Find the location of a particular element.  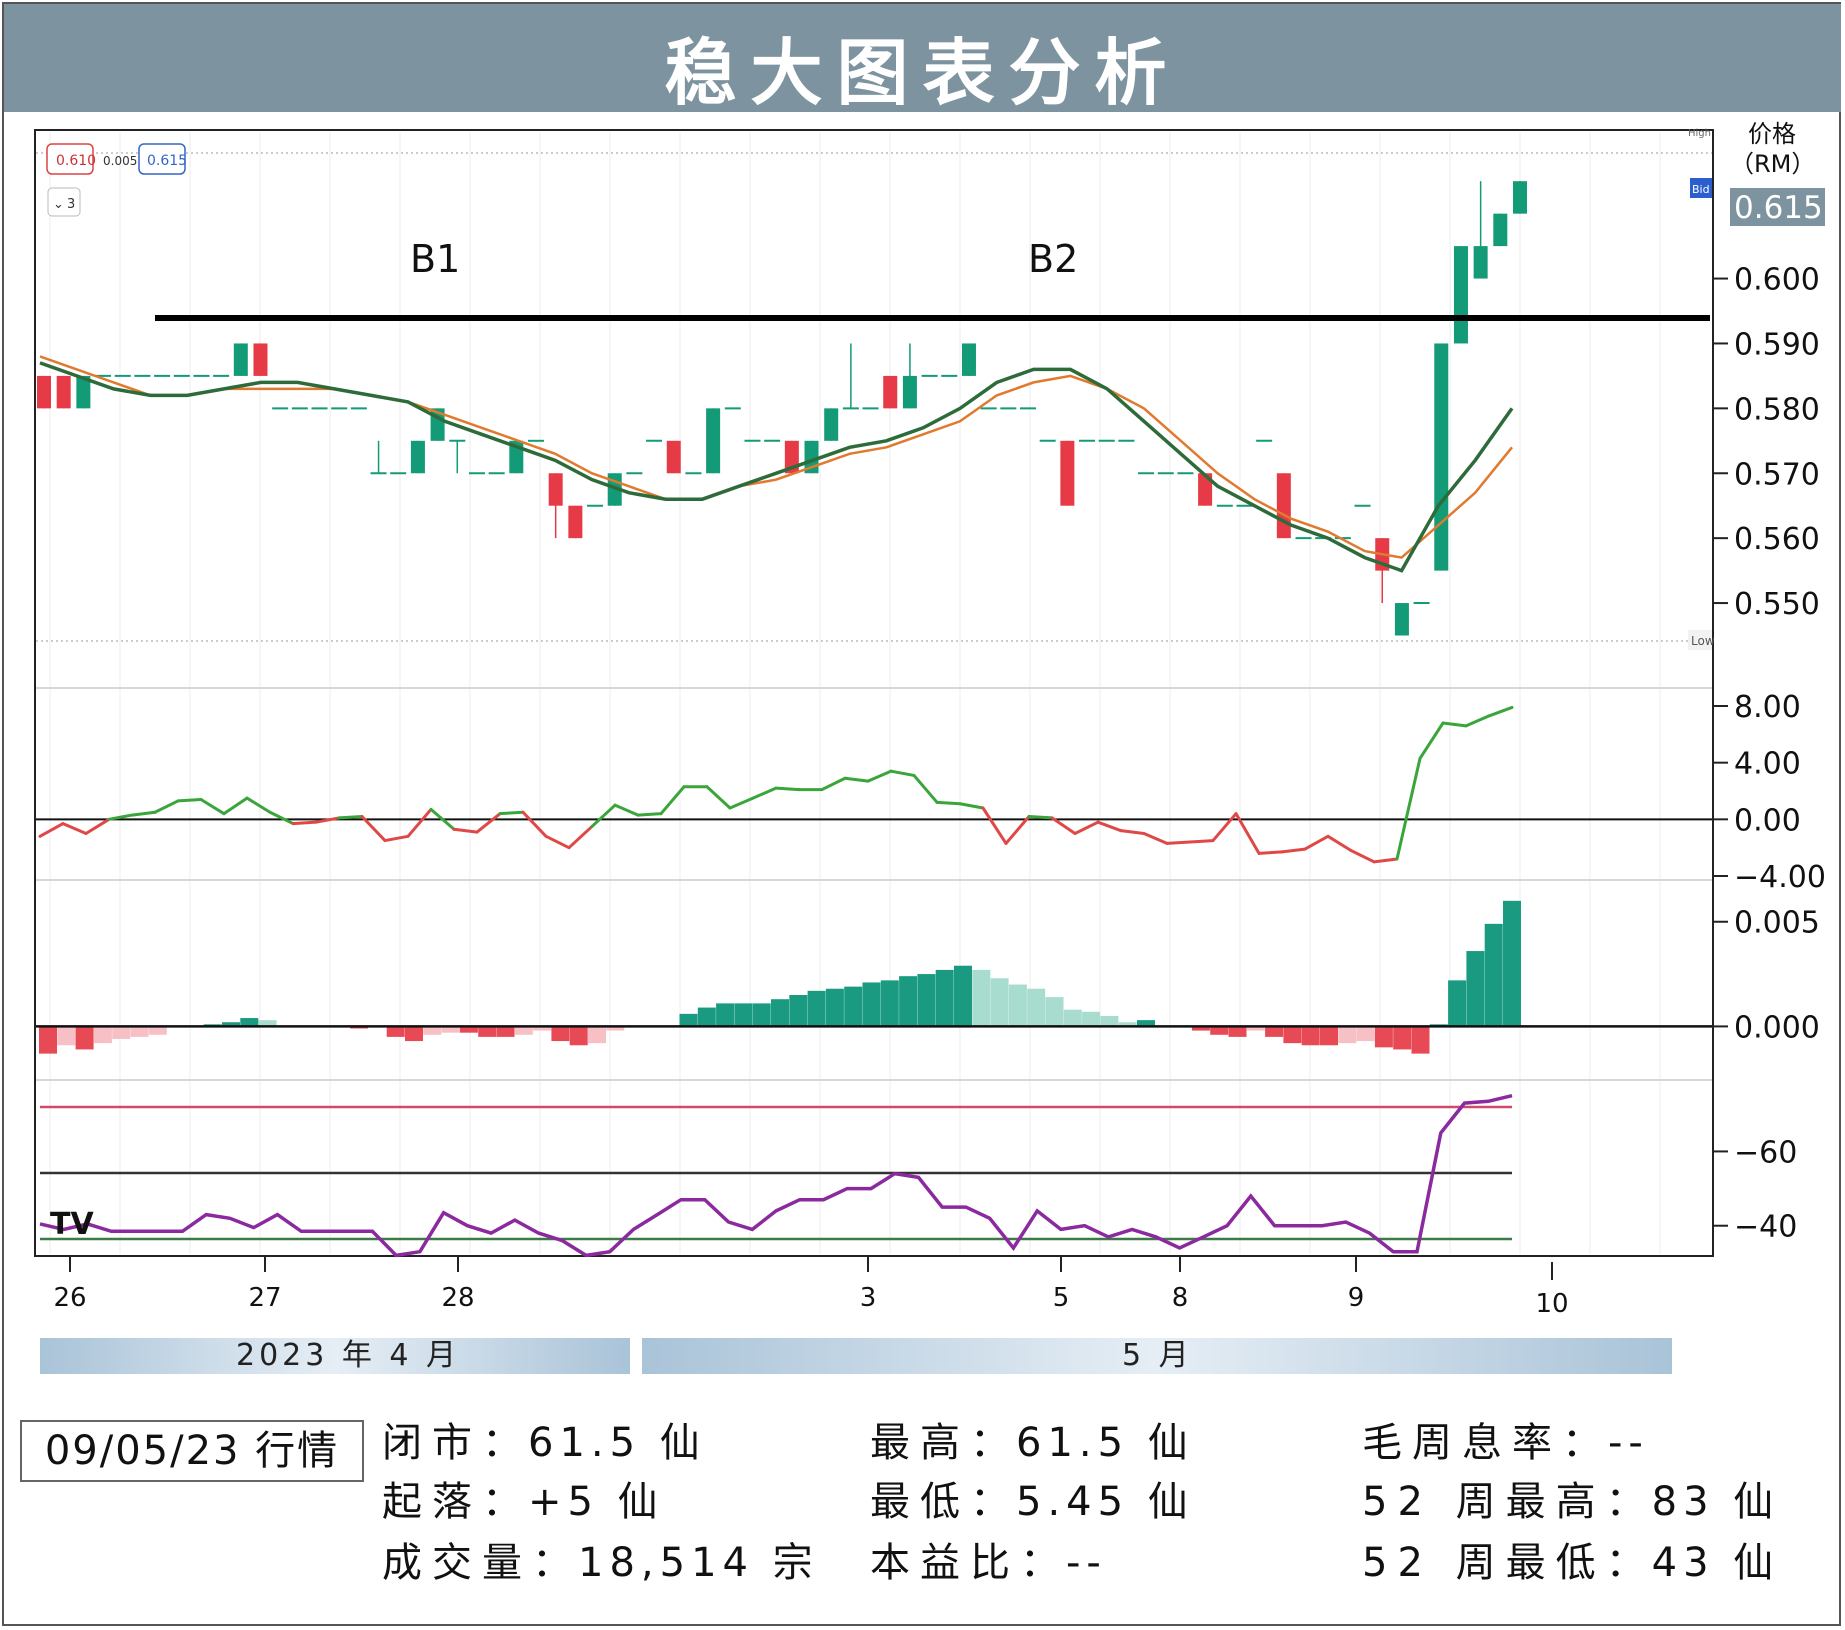

month-label-may: 5 月 is located at coordinates (1157, 1355).